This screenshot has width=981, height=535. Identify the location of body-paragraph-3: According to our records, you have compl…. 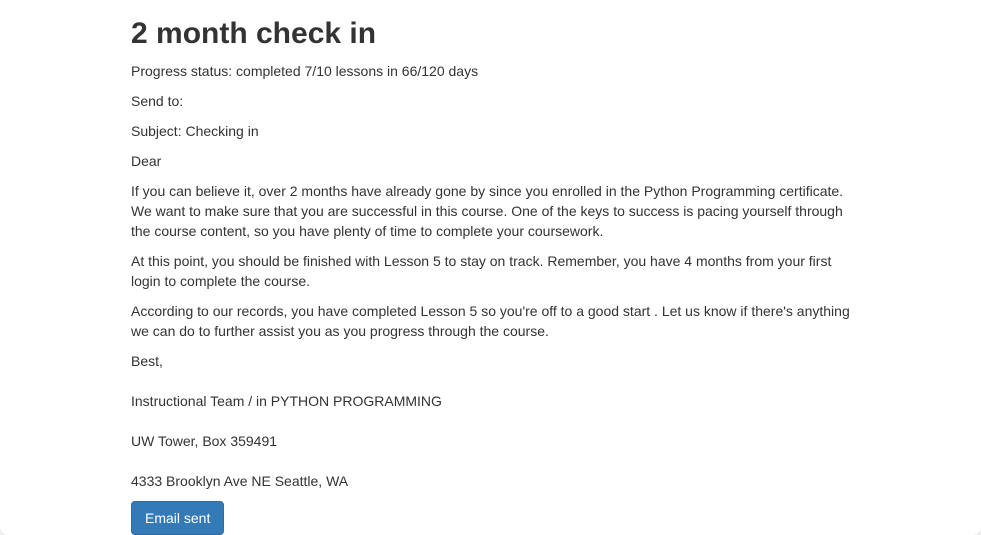
(490, 321).